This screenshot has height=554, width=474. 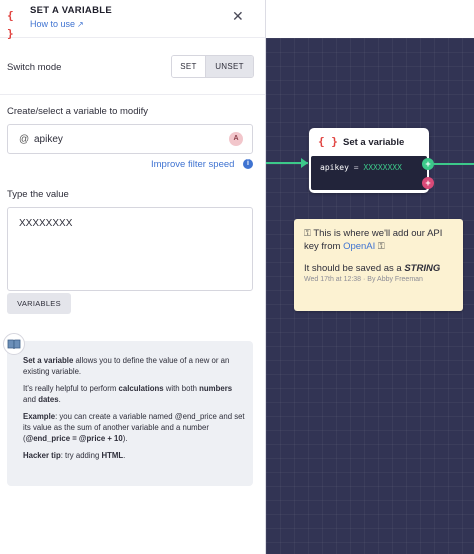 What do you see at coordinates (38, 194) in the screenshot?
I see `type-value-label: Type the value` at bounding box center [38, 194].